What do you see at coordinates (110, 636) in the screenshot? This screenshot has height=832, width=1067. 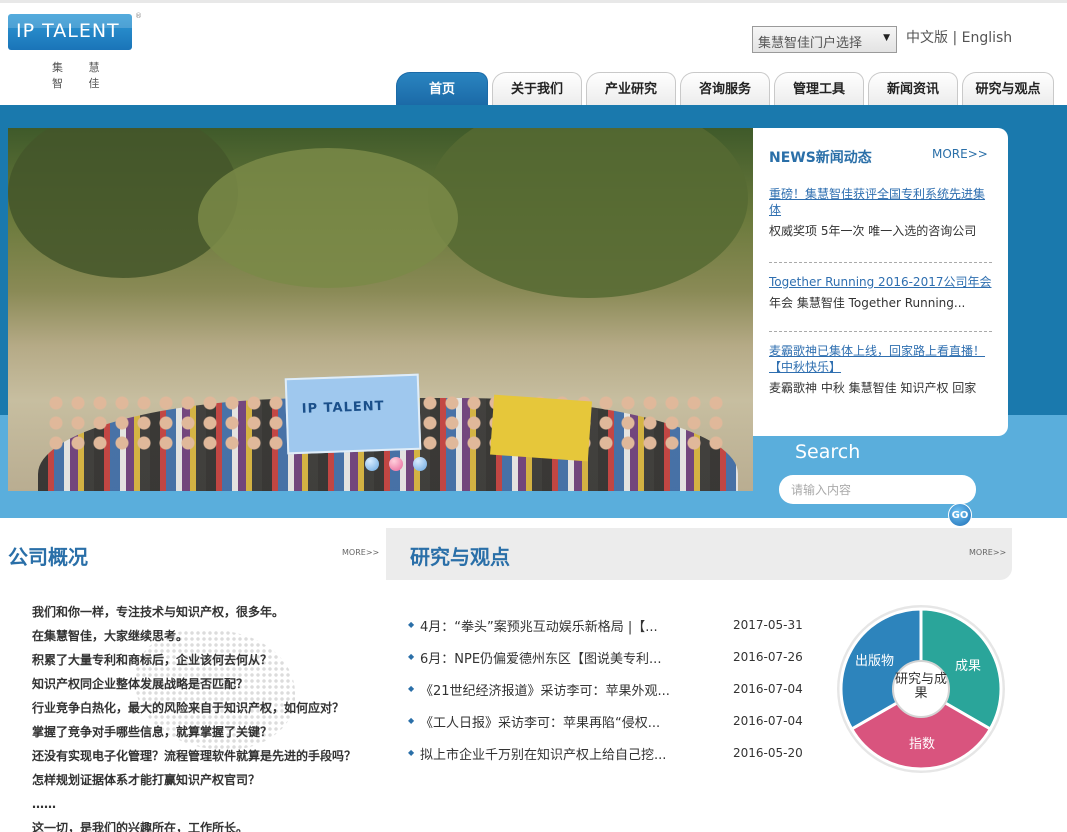 I see `company-line: 在集慧智佳，大家继续思考。` at bounding box center [110, 636].